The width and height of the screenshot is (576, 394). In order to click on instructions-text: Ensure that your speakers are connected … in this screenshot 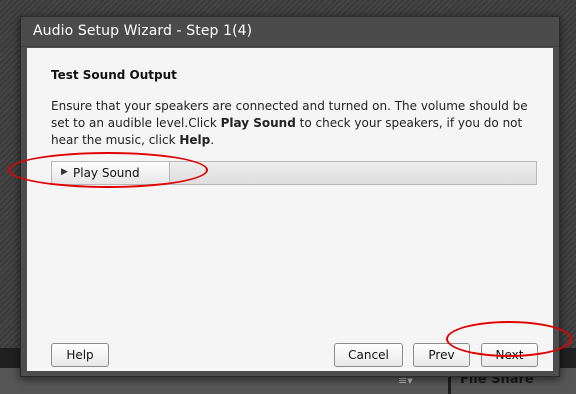, I will do `click(294, 123)`.